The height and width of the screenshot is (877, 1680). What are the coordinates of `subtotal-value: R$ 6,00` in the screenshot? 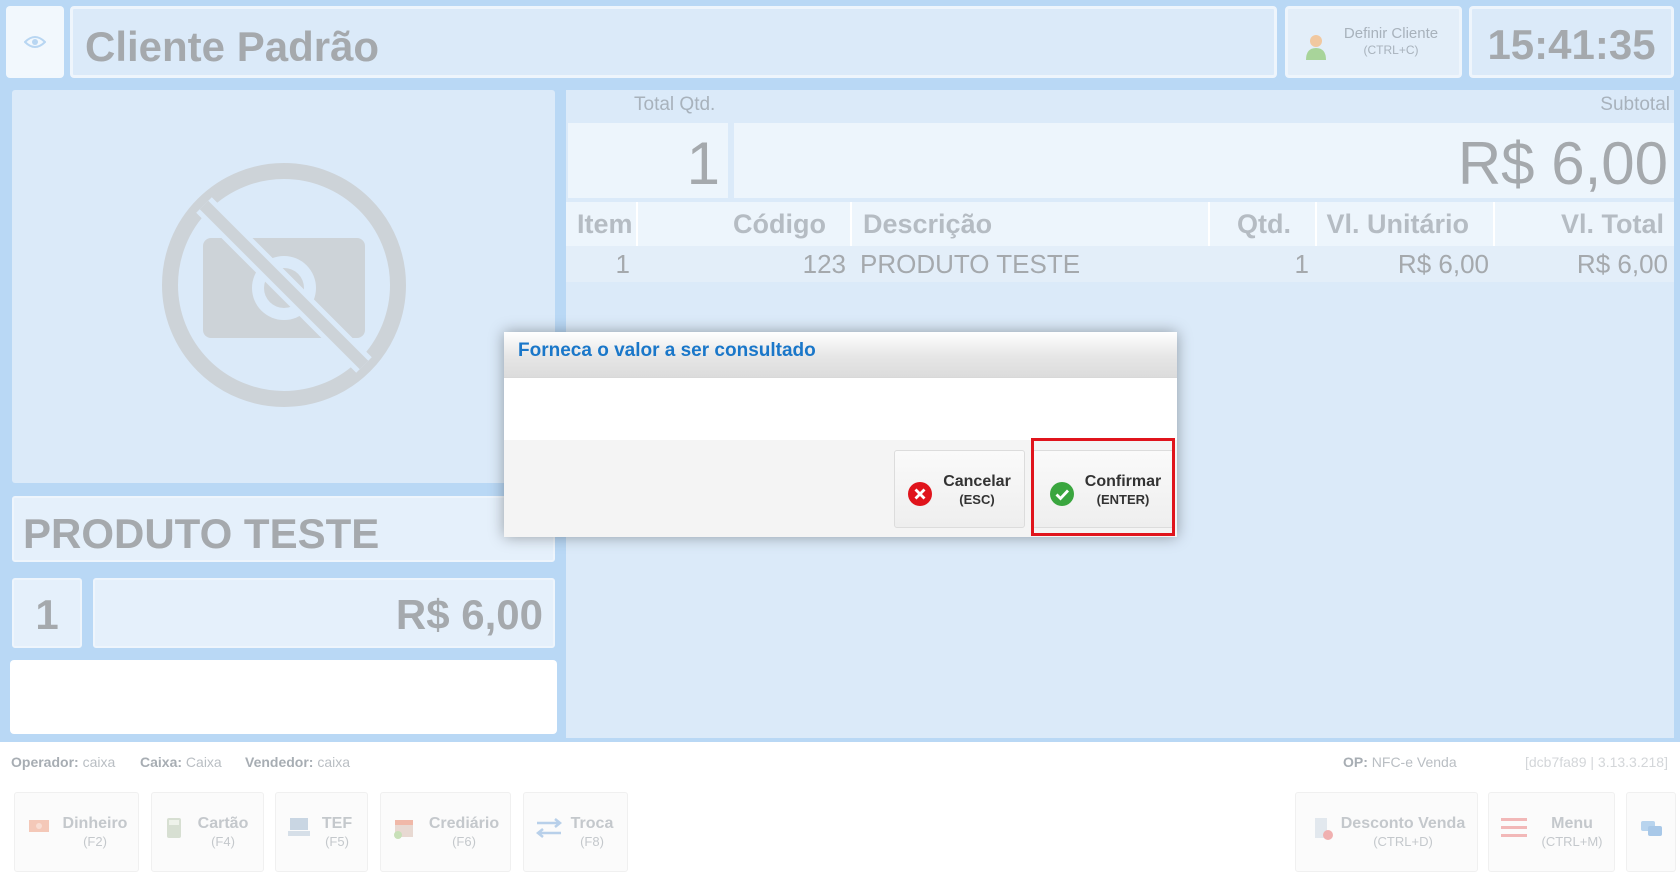 It's located at (1204, 160).